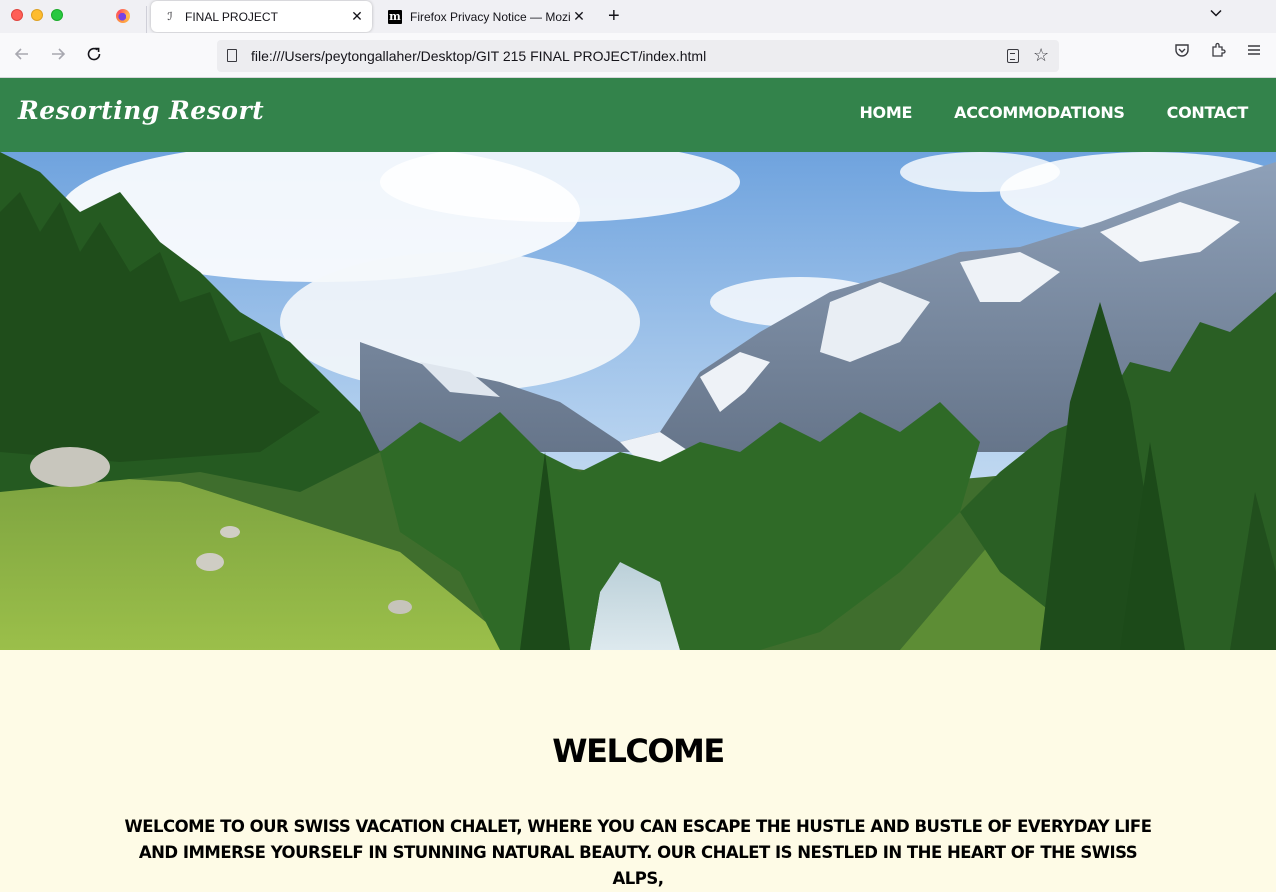 This screenshot has height=892, width=1276. I want to click on site-nav: HOME ACCOMMODATIONS CONTACT, so click(1053, 112).